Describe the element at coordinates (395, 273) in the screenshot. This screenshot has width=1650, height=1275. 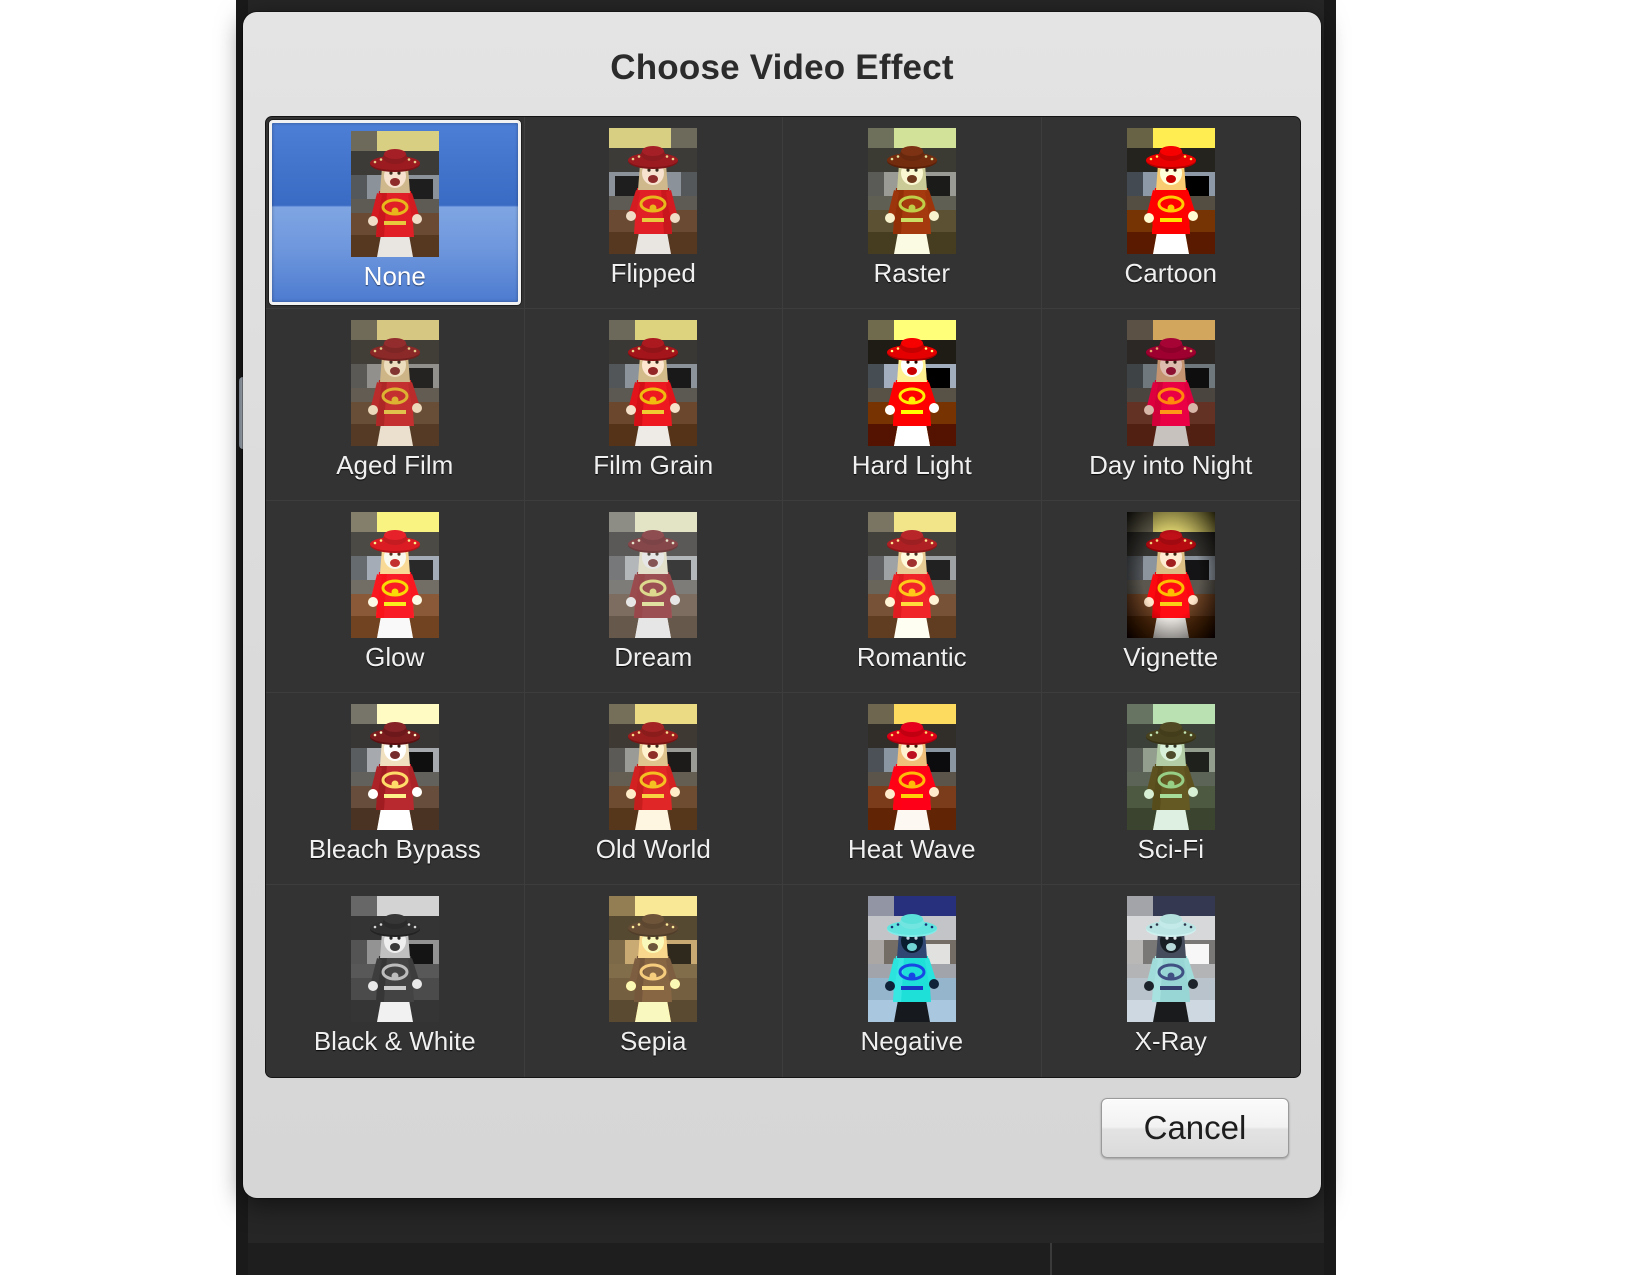
I see `effect-label-band: None` at that location.